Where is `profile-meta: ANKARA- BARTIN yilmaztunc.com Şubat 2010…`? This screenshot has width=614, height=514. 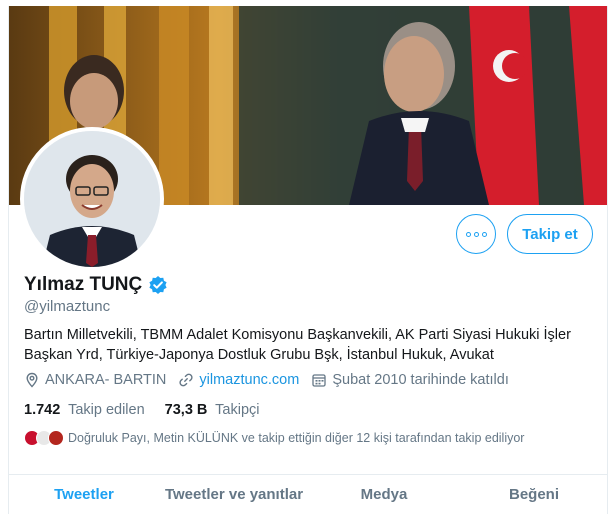
profile-meta: ANKARA- BARTIN yilmaztunc.com Şubat 2010… is located at coordinates (272, 380).